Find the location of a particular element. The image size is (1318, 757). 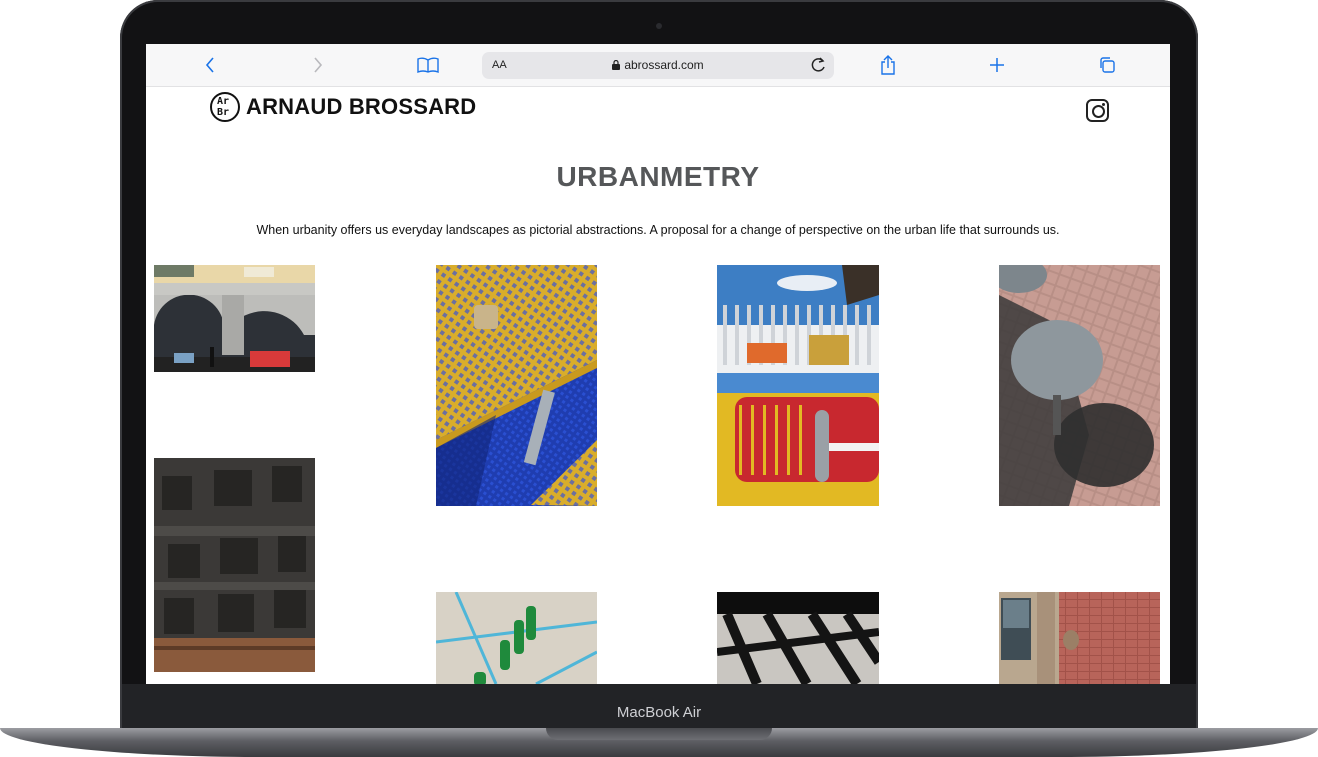

gallery-photo-round-tables-shadow is located at coordinates (1079, 385).